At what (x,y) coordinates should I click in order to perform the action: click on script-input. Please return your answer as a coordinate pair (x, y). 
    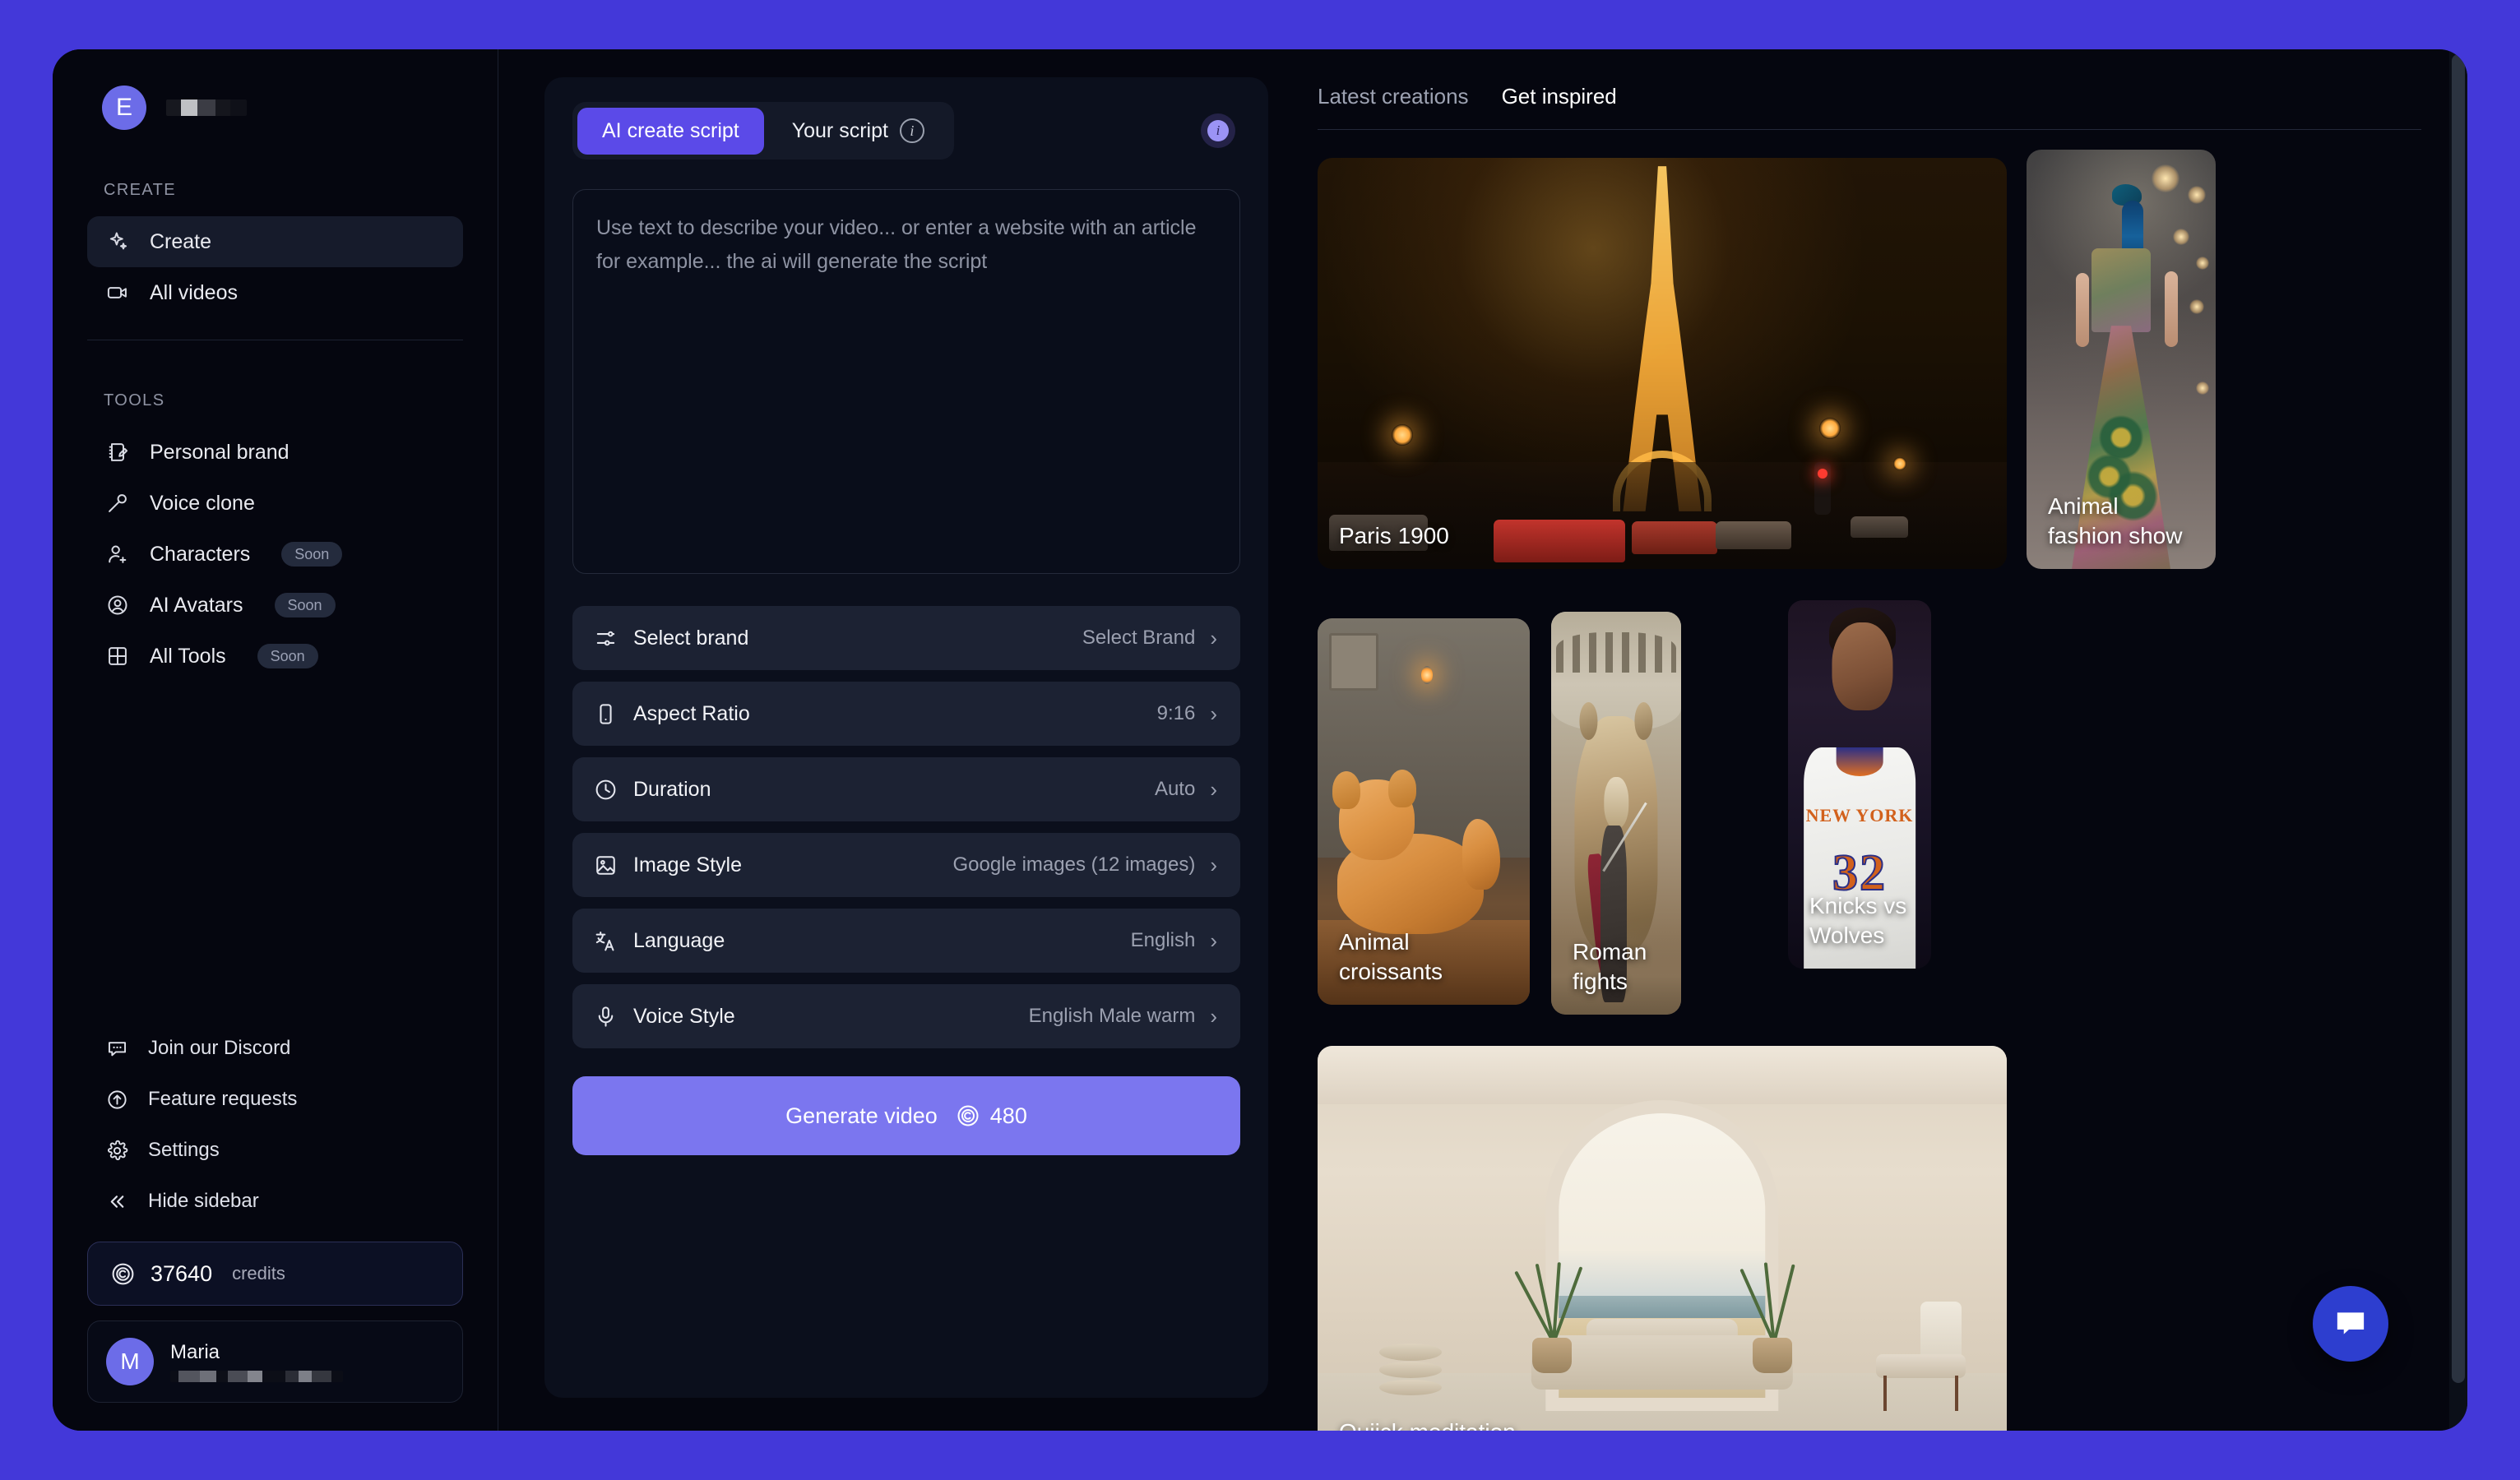
    Looking at the image, I should click on (906, 381).